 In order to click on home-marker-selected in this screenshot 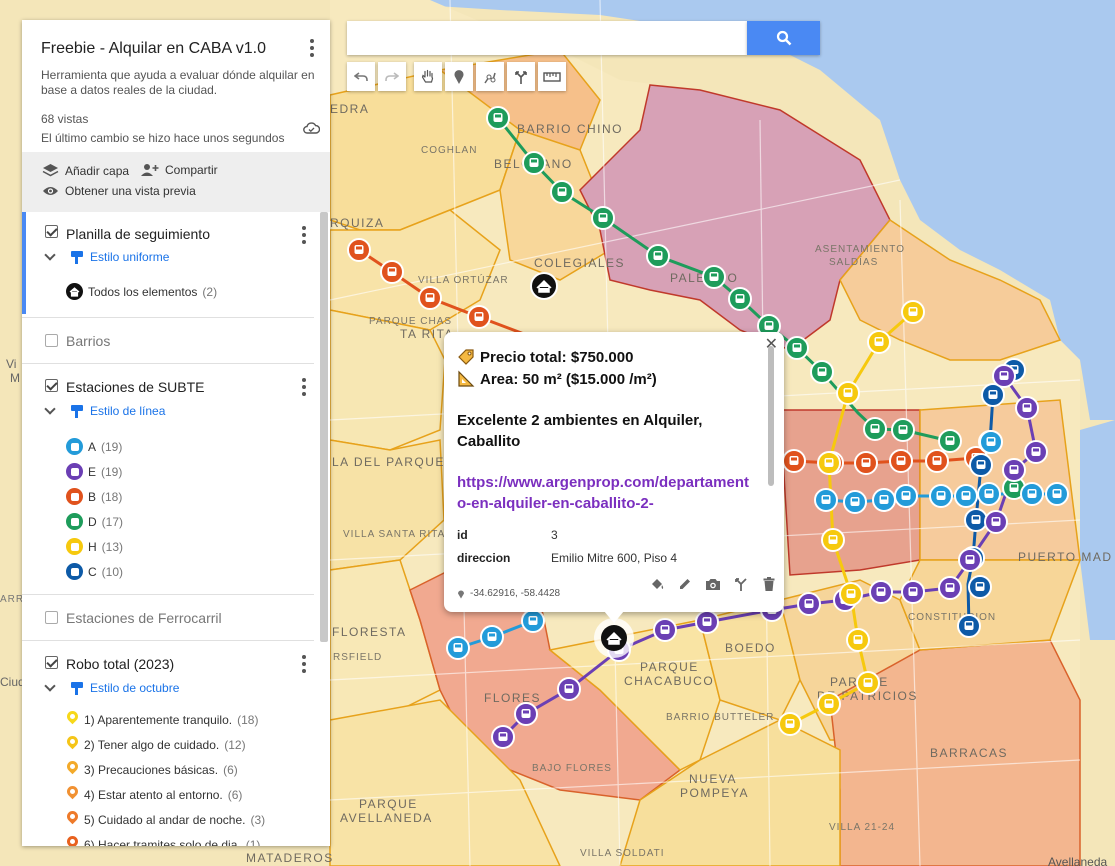, I will do `click(614, 638)`.